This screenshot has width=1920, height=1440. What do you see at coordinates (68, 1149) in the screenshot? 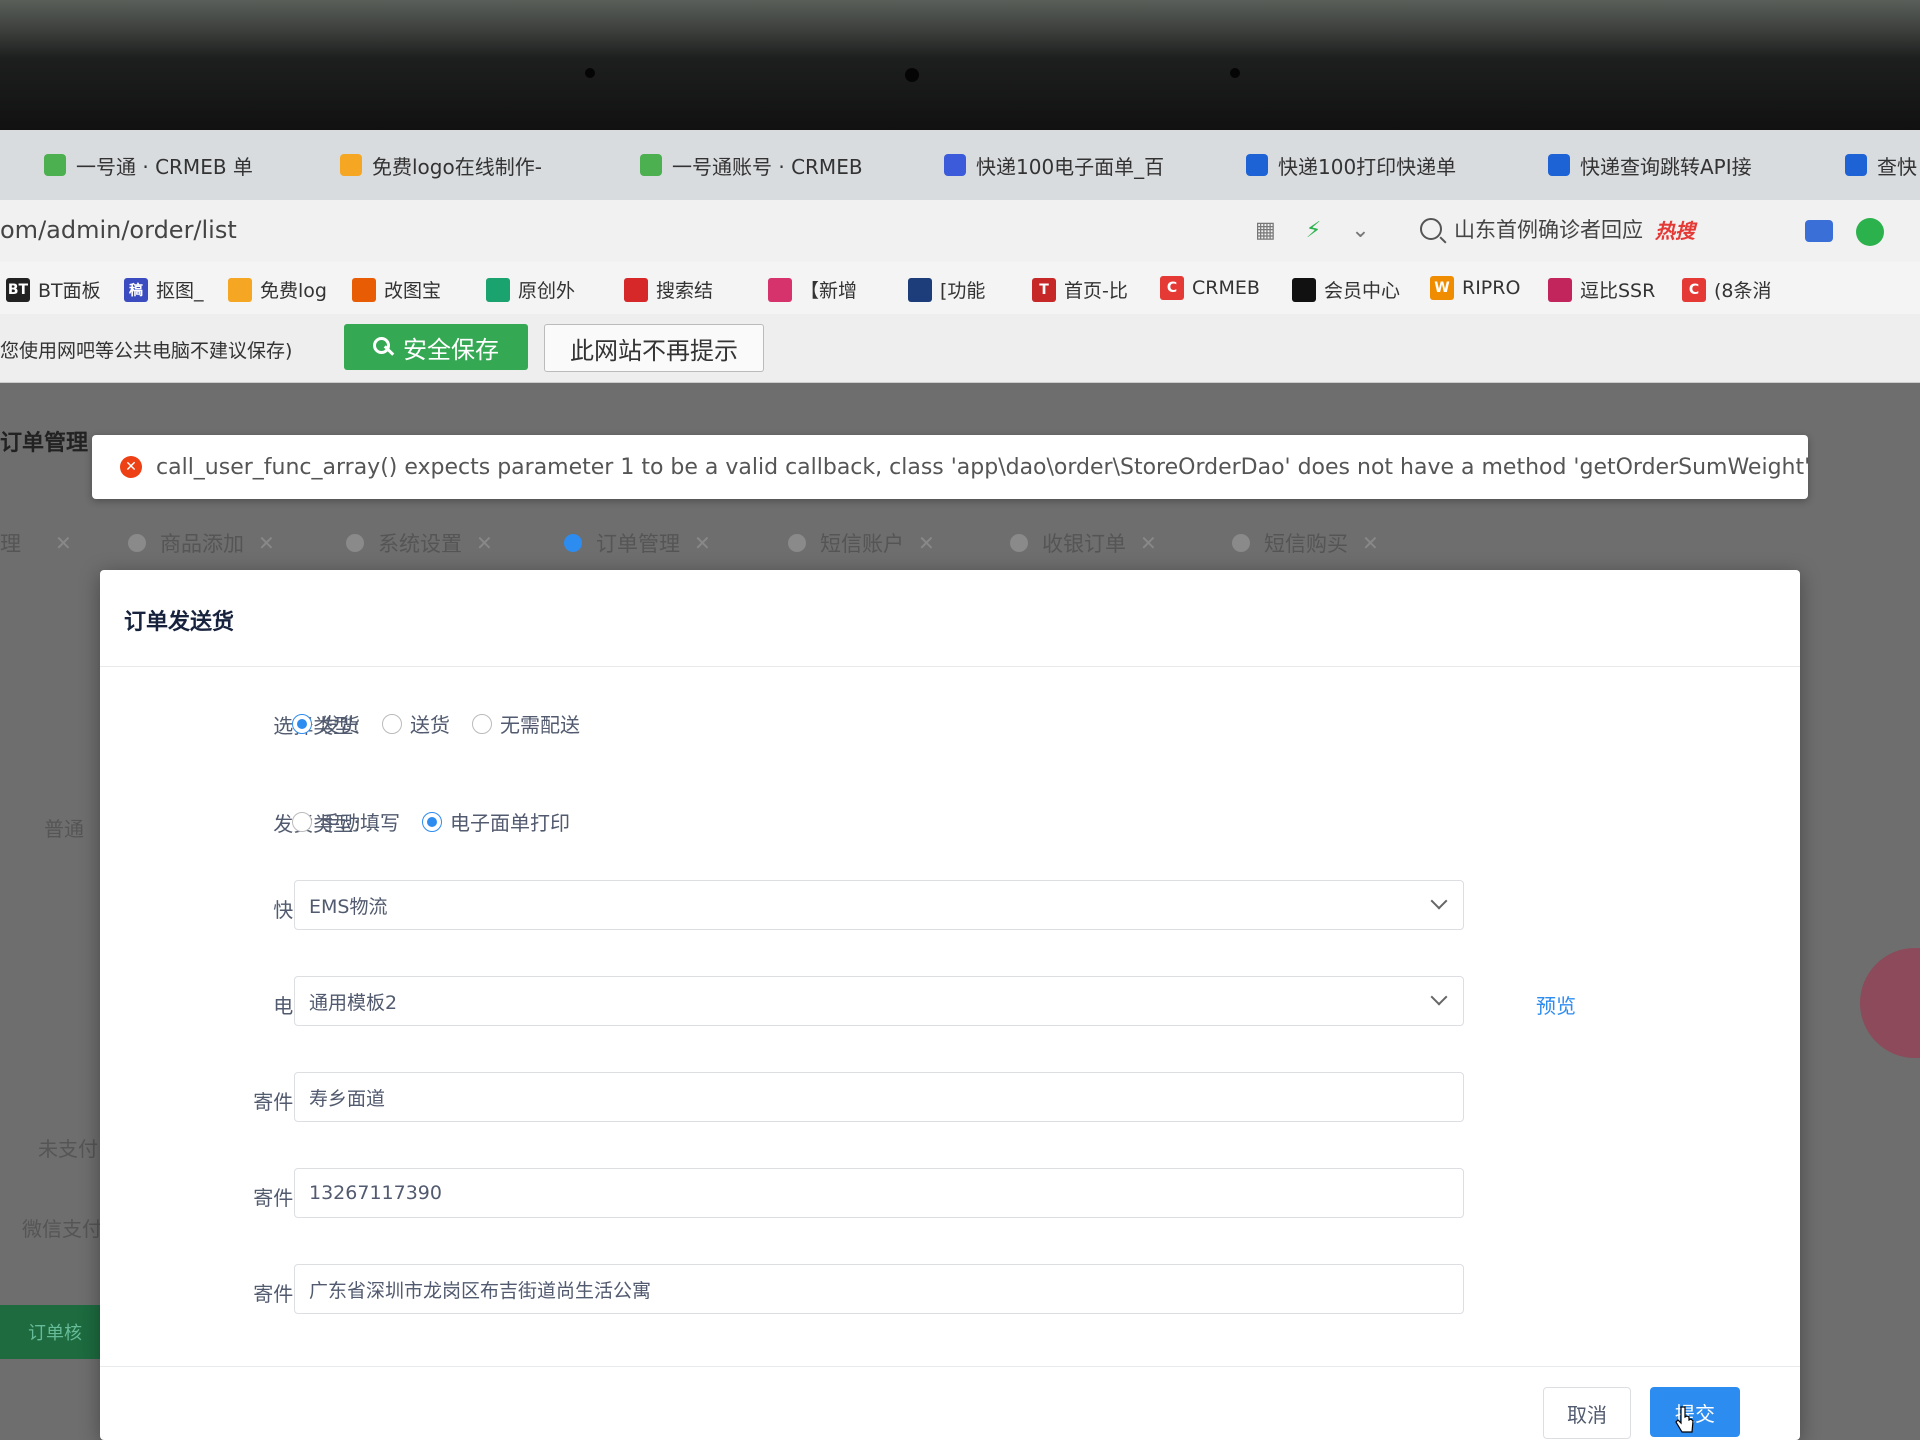
I see `background-label: 未支付` at bounding box center [68, 1149].